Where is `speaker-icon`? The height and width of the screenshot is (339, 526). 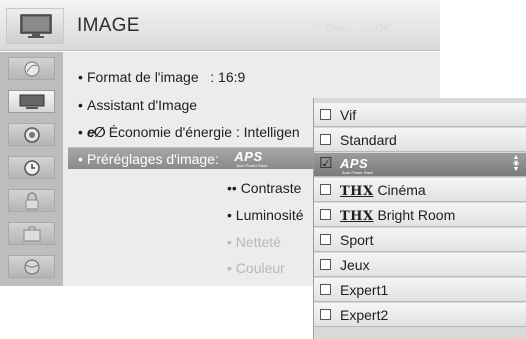
speaker-icon is located at coordinates (31, 134).